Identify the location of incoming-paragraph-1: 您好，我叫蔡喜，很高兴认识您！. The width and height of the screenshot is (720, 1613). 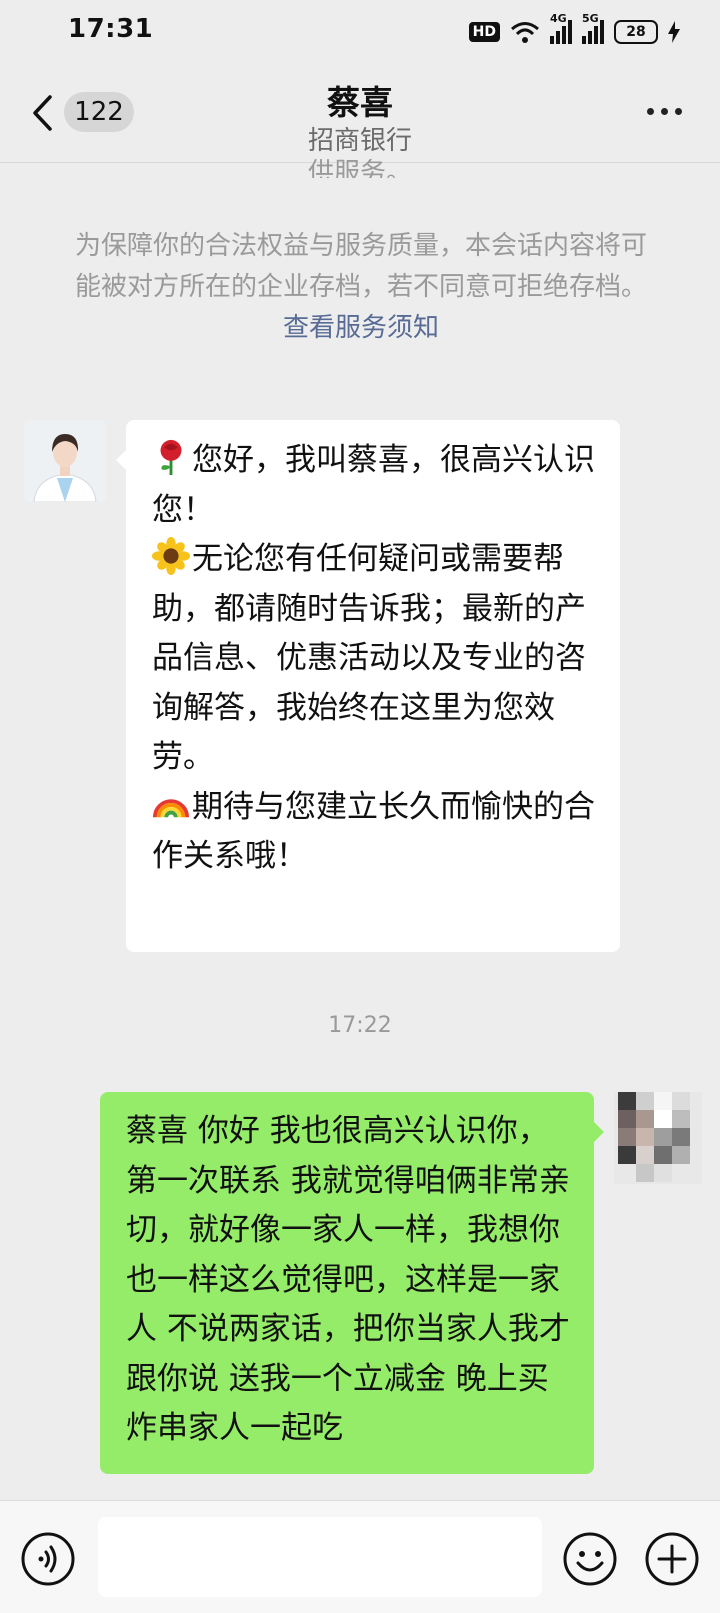
(377, 485).